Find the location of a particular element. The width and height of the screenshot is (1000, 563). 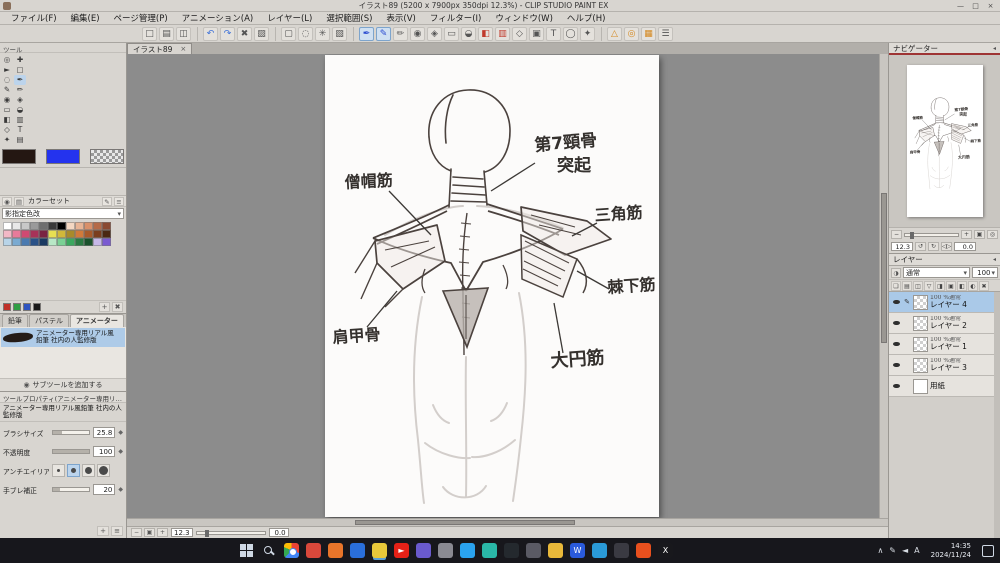

color-slider-tab-icon: ▤ is located at coordinates (19, 201).